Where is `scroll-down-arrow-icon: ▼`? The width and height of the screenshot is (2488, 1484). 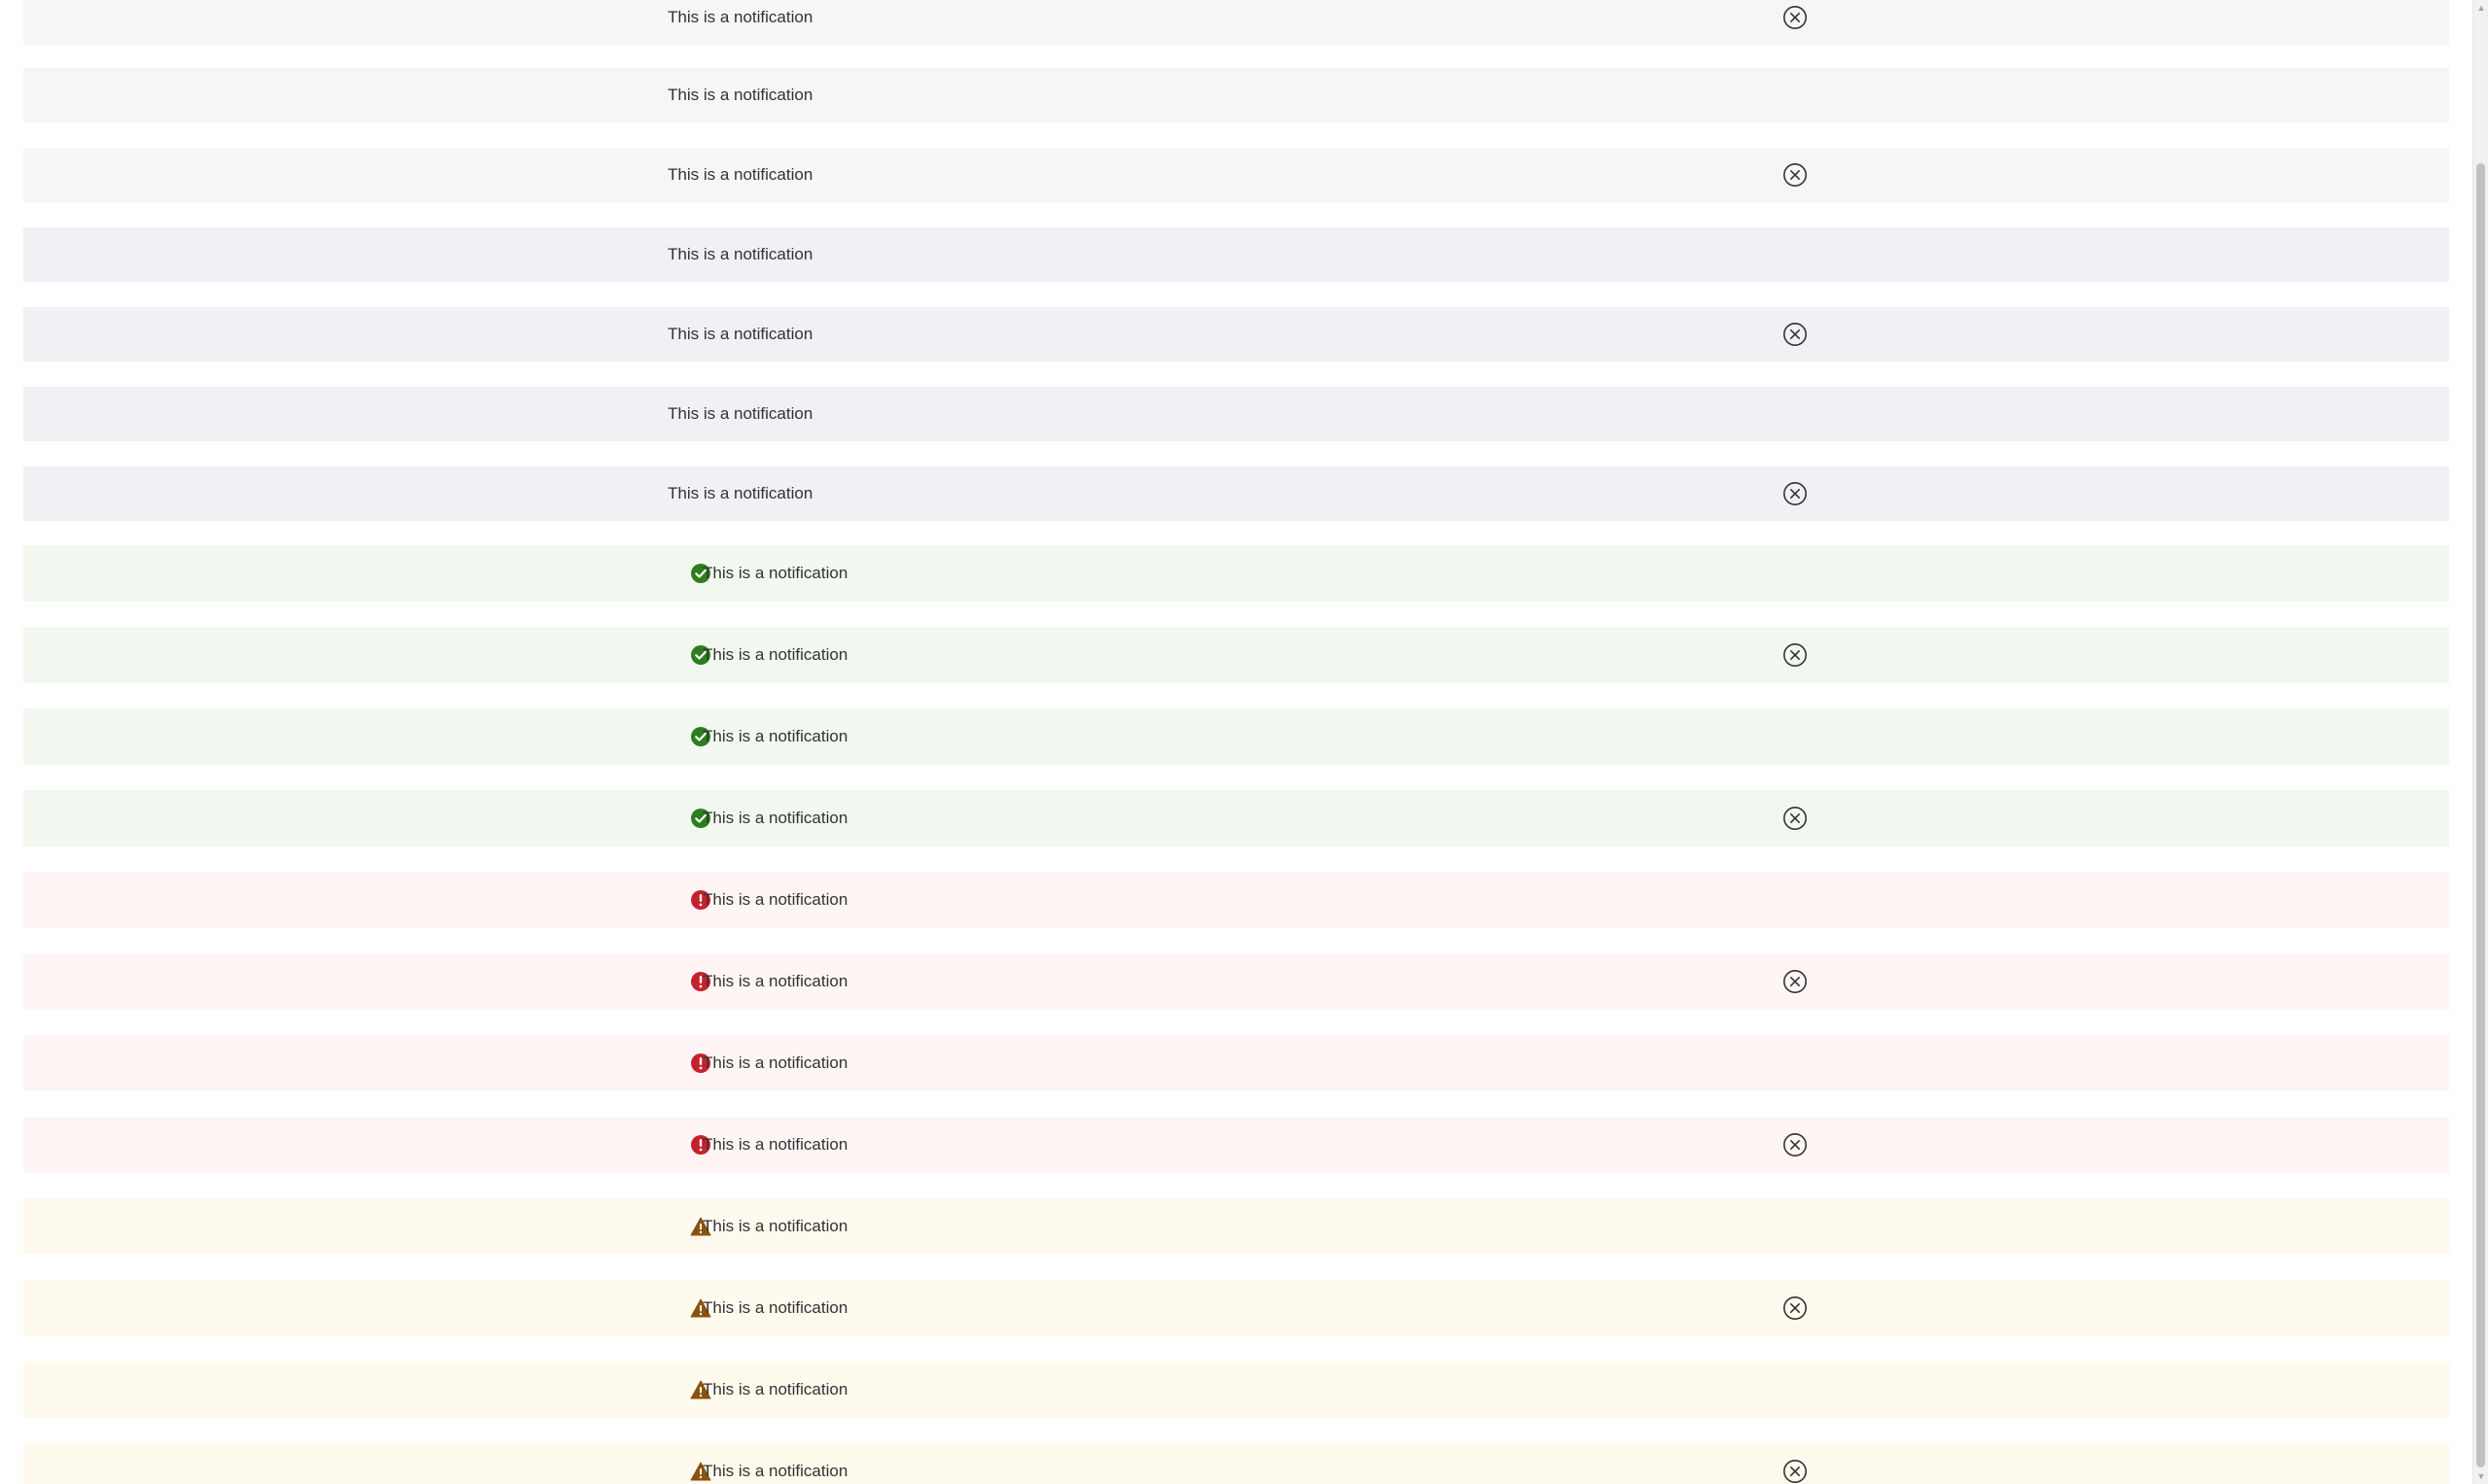
scroll-down-arrow-icon: ▼ is located at coordinates (2480, 1476).